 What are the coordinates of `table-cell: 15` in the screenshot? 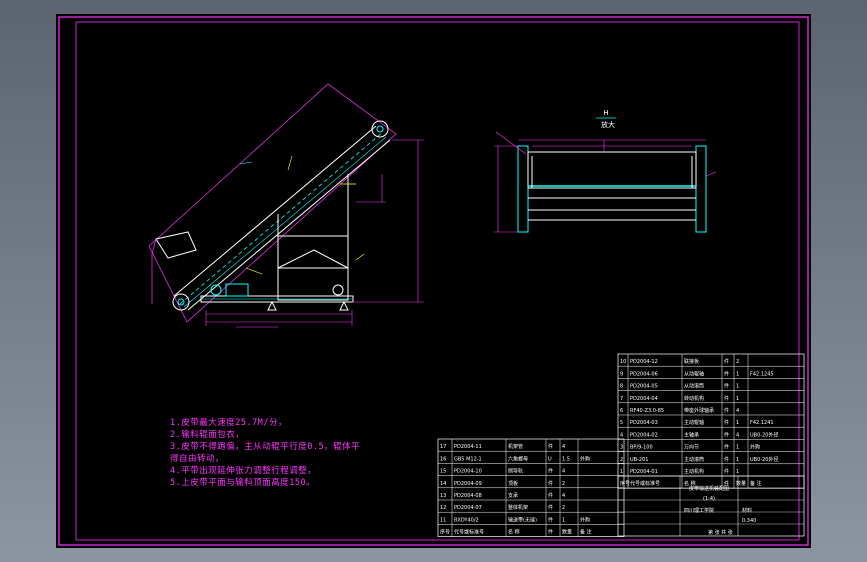 It's located at (443, 472).